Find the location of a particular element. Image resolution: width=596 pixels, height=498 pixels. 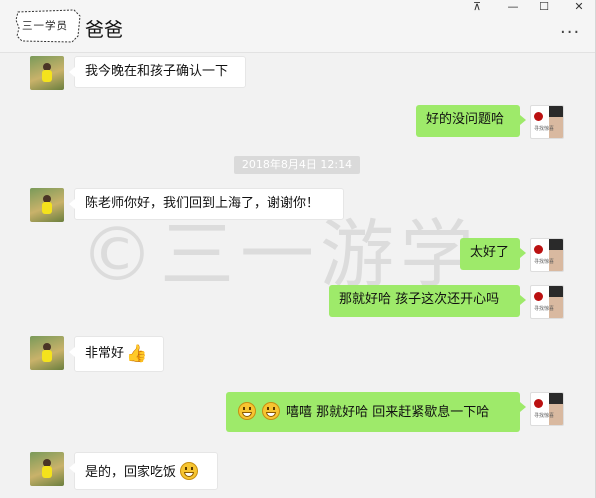

message-bubble-sent: 那就好哈 孩子这次还开心吗 is located at coordinates (427, 301).